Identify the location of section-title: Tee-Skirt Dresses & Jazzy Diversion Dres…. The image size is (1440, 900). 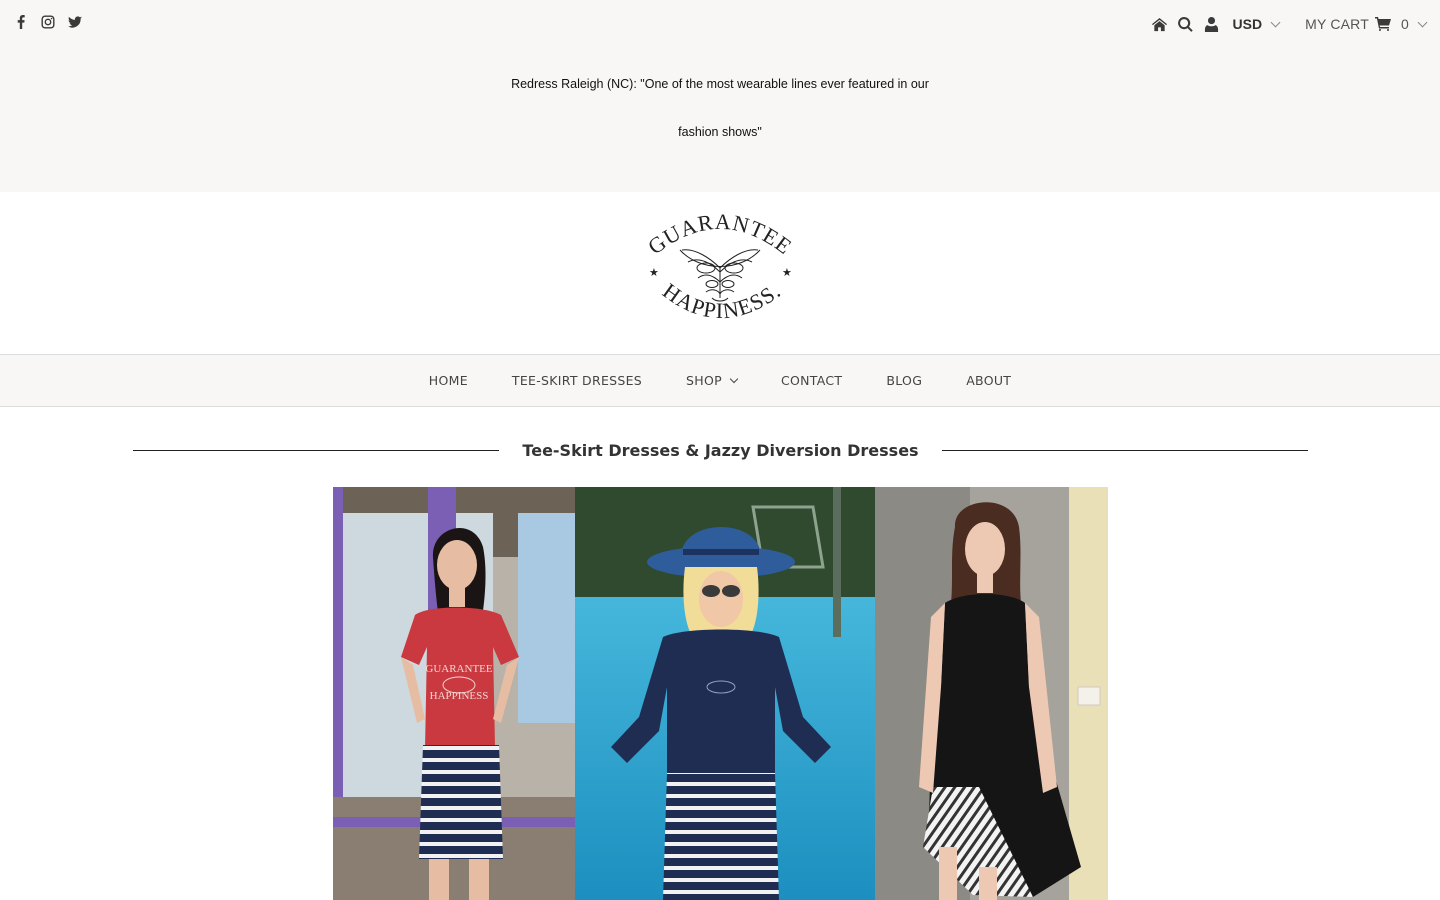
(720, 450).